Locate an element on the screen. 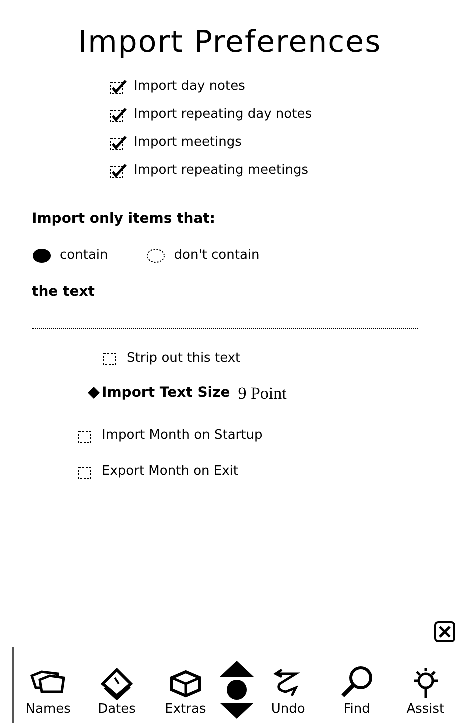 This screenshot has height=723, width=460. find-button: Find is located at coordinates (357, 691).